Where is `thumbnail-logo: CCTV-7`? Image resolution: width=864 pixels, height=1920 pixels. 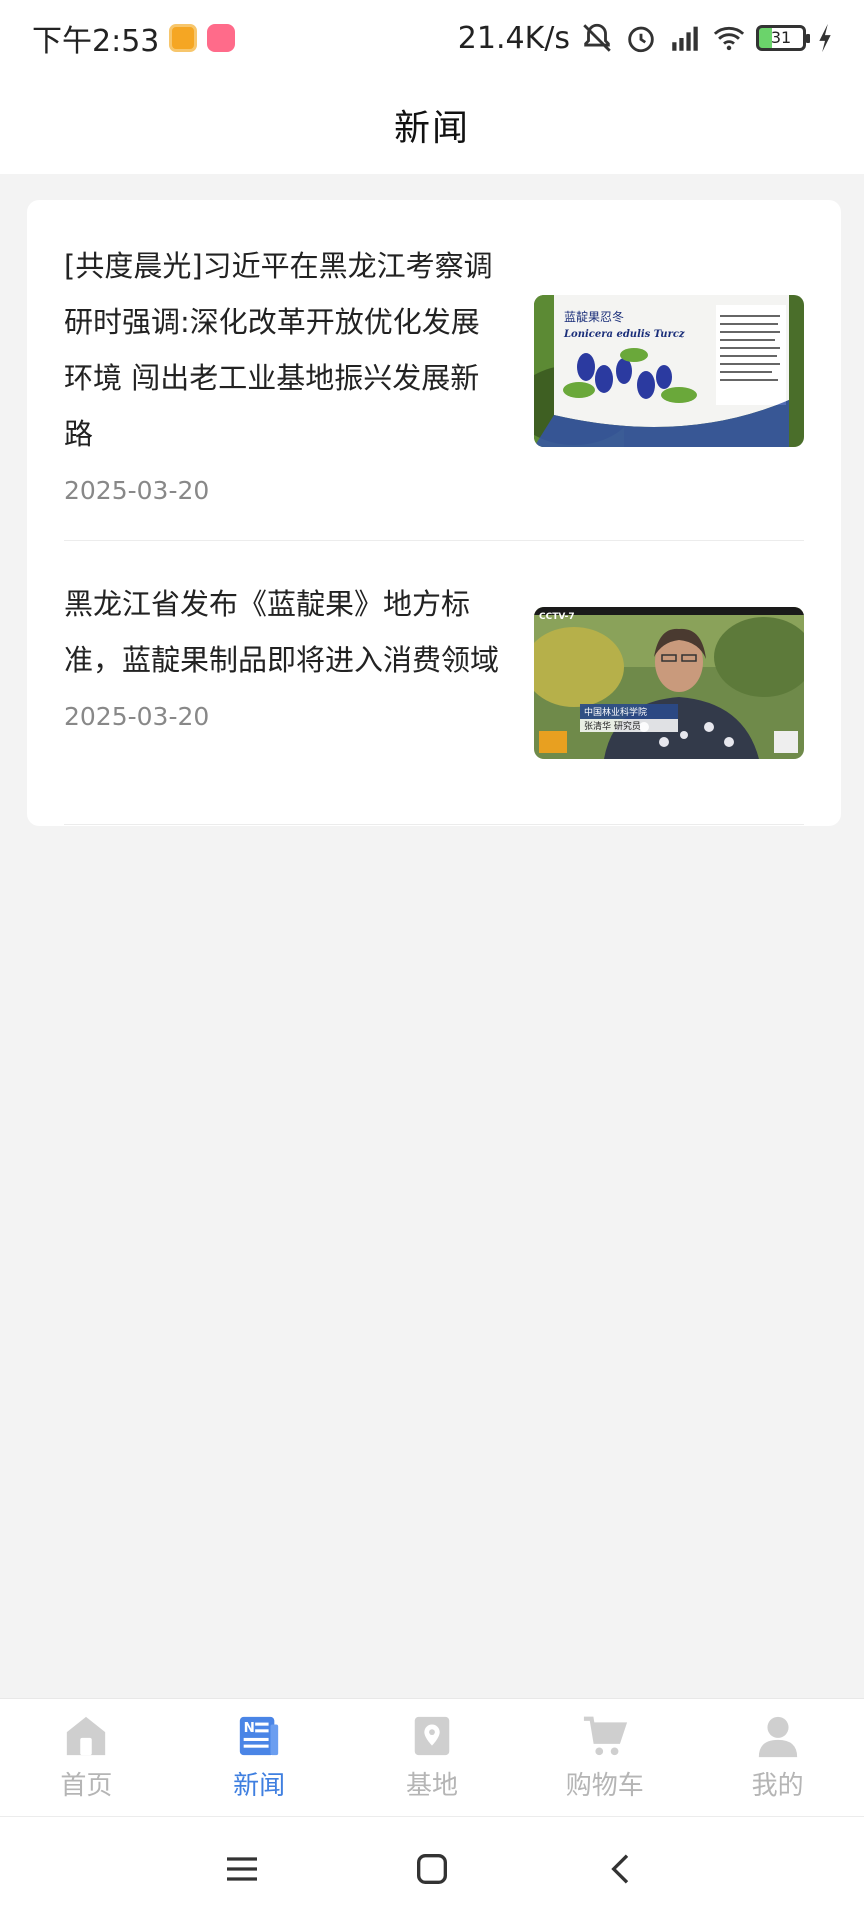
thumbnail-logo: CCTV-7 is located at coordinates (557, 617).